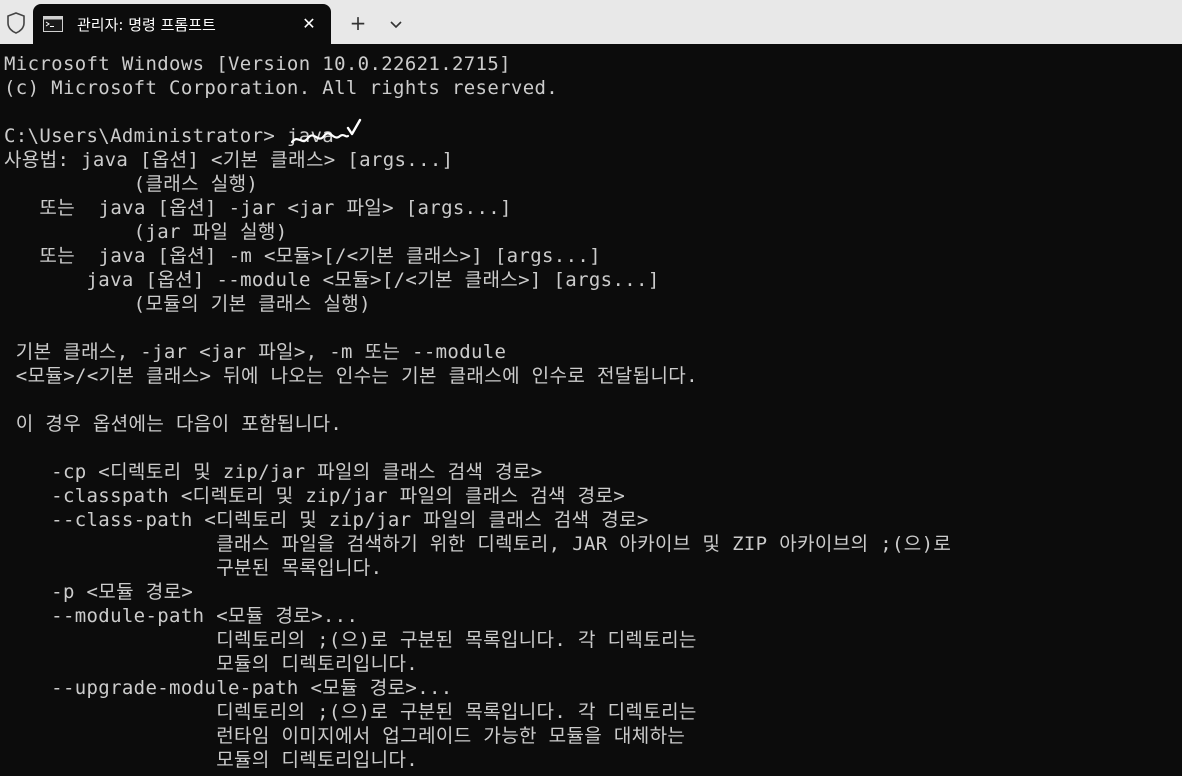  I want to click on terminal-line: 이 경우 옵션에는 다음이 포함됩니다., so click(173, 424).